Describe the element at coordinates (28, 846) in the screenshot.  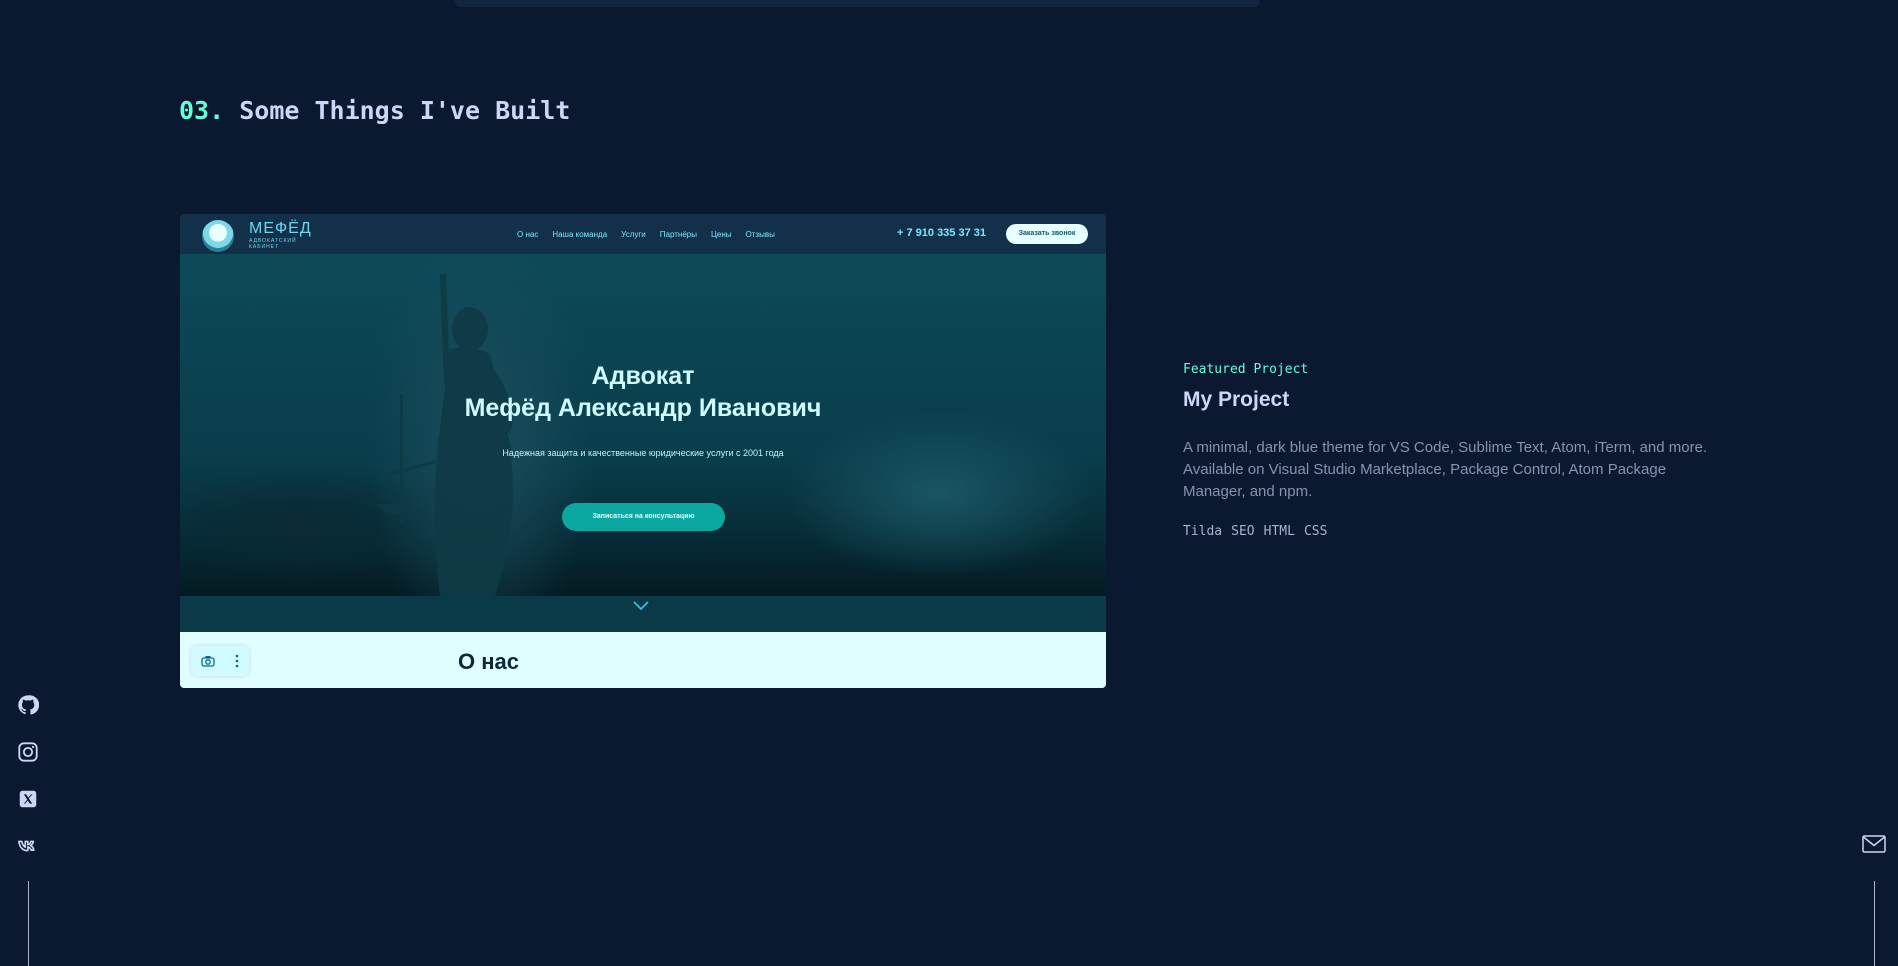
I see `vk-icon` at that location.